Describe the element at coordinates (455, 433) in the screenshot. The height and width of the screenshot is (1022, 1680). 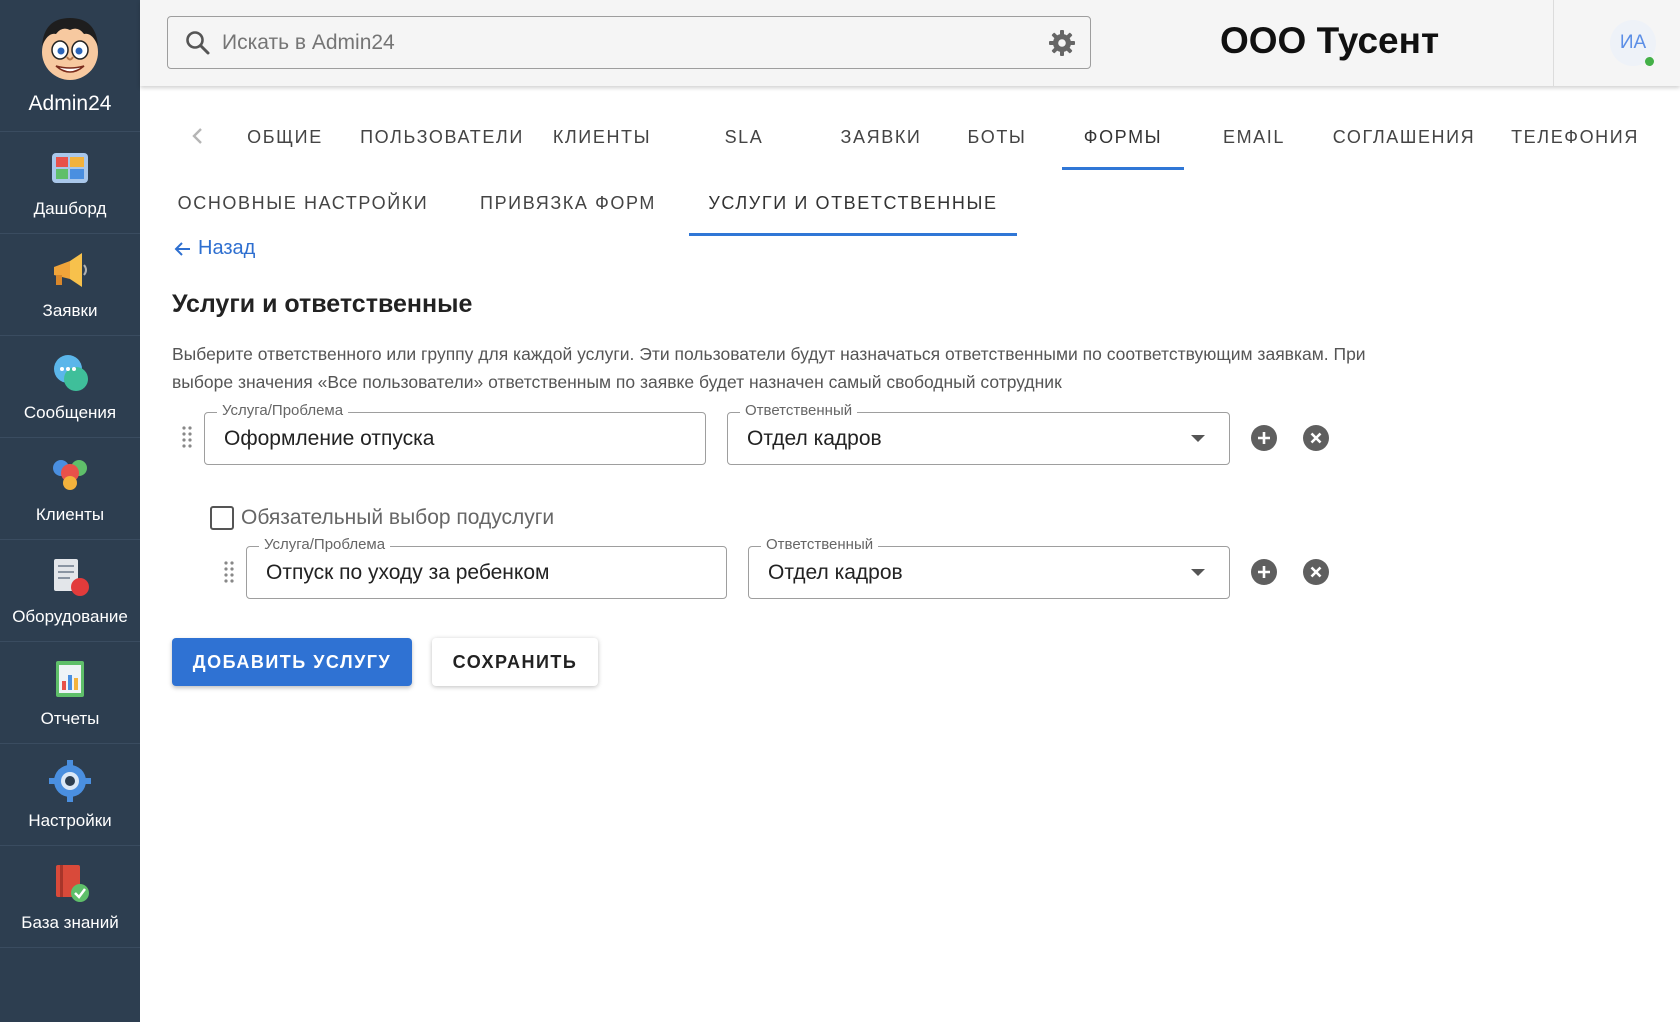
I see `service-field: Услуга/Проблема Оформление отпуска` at that location.